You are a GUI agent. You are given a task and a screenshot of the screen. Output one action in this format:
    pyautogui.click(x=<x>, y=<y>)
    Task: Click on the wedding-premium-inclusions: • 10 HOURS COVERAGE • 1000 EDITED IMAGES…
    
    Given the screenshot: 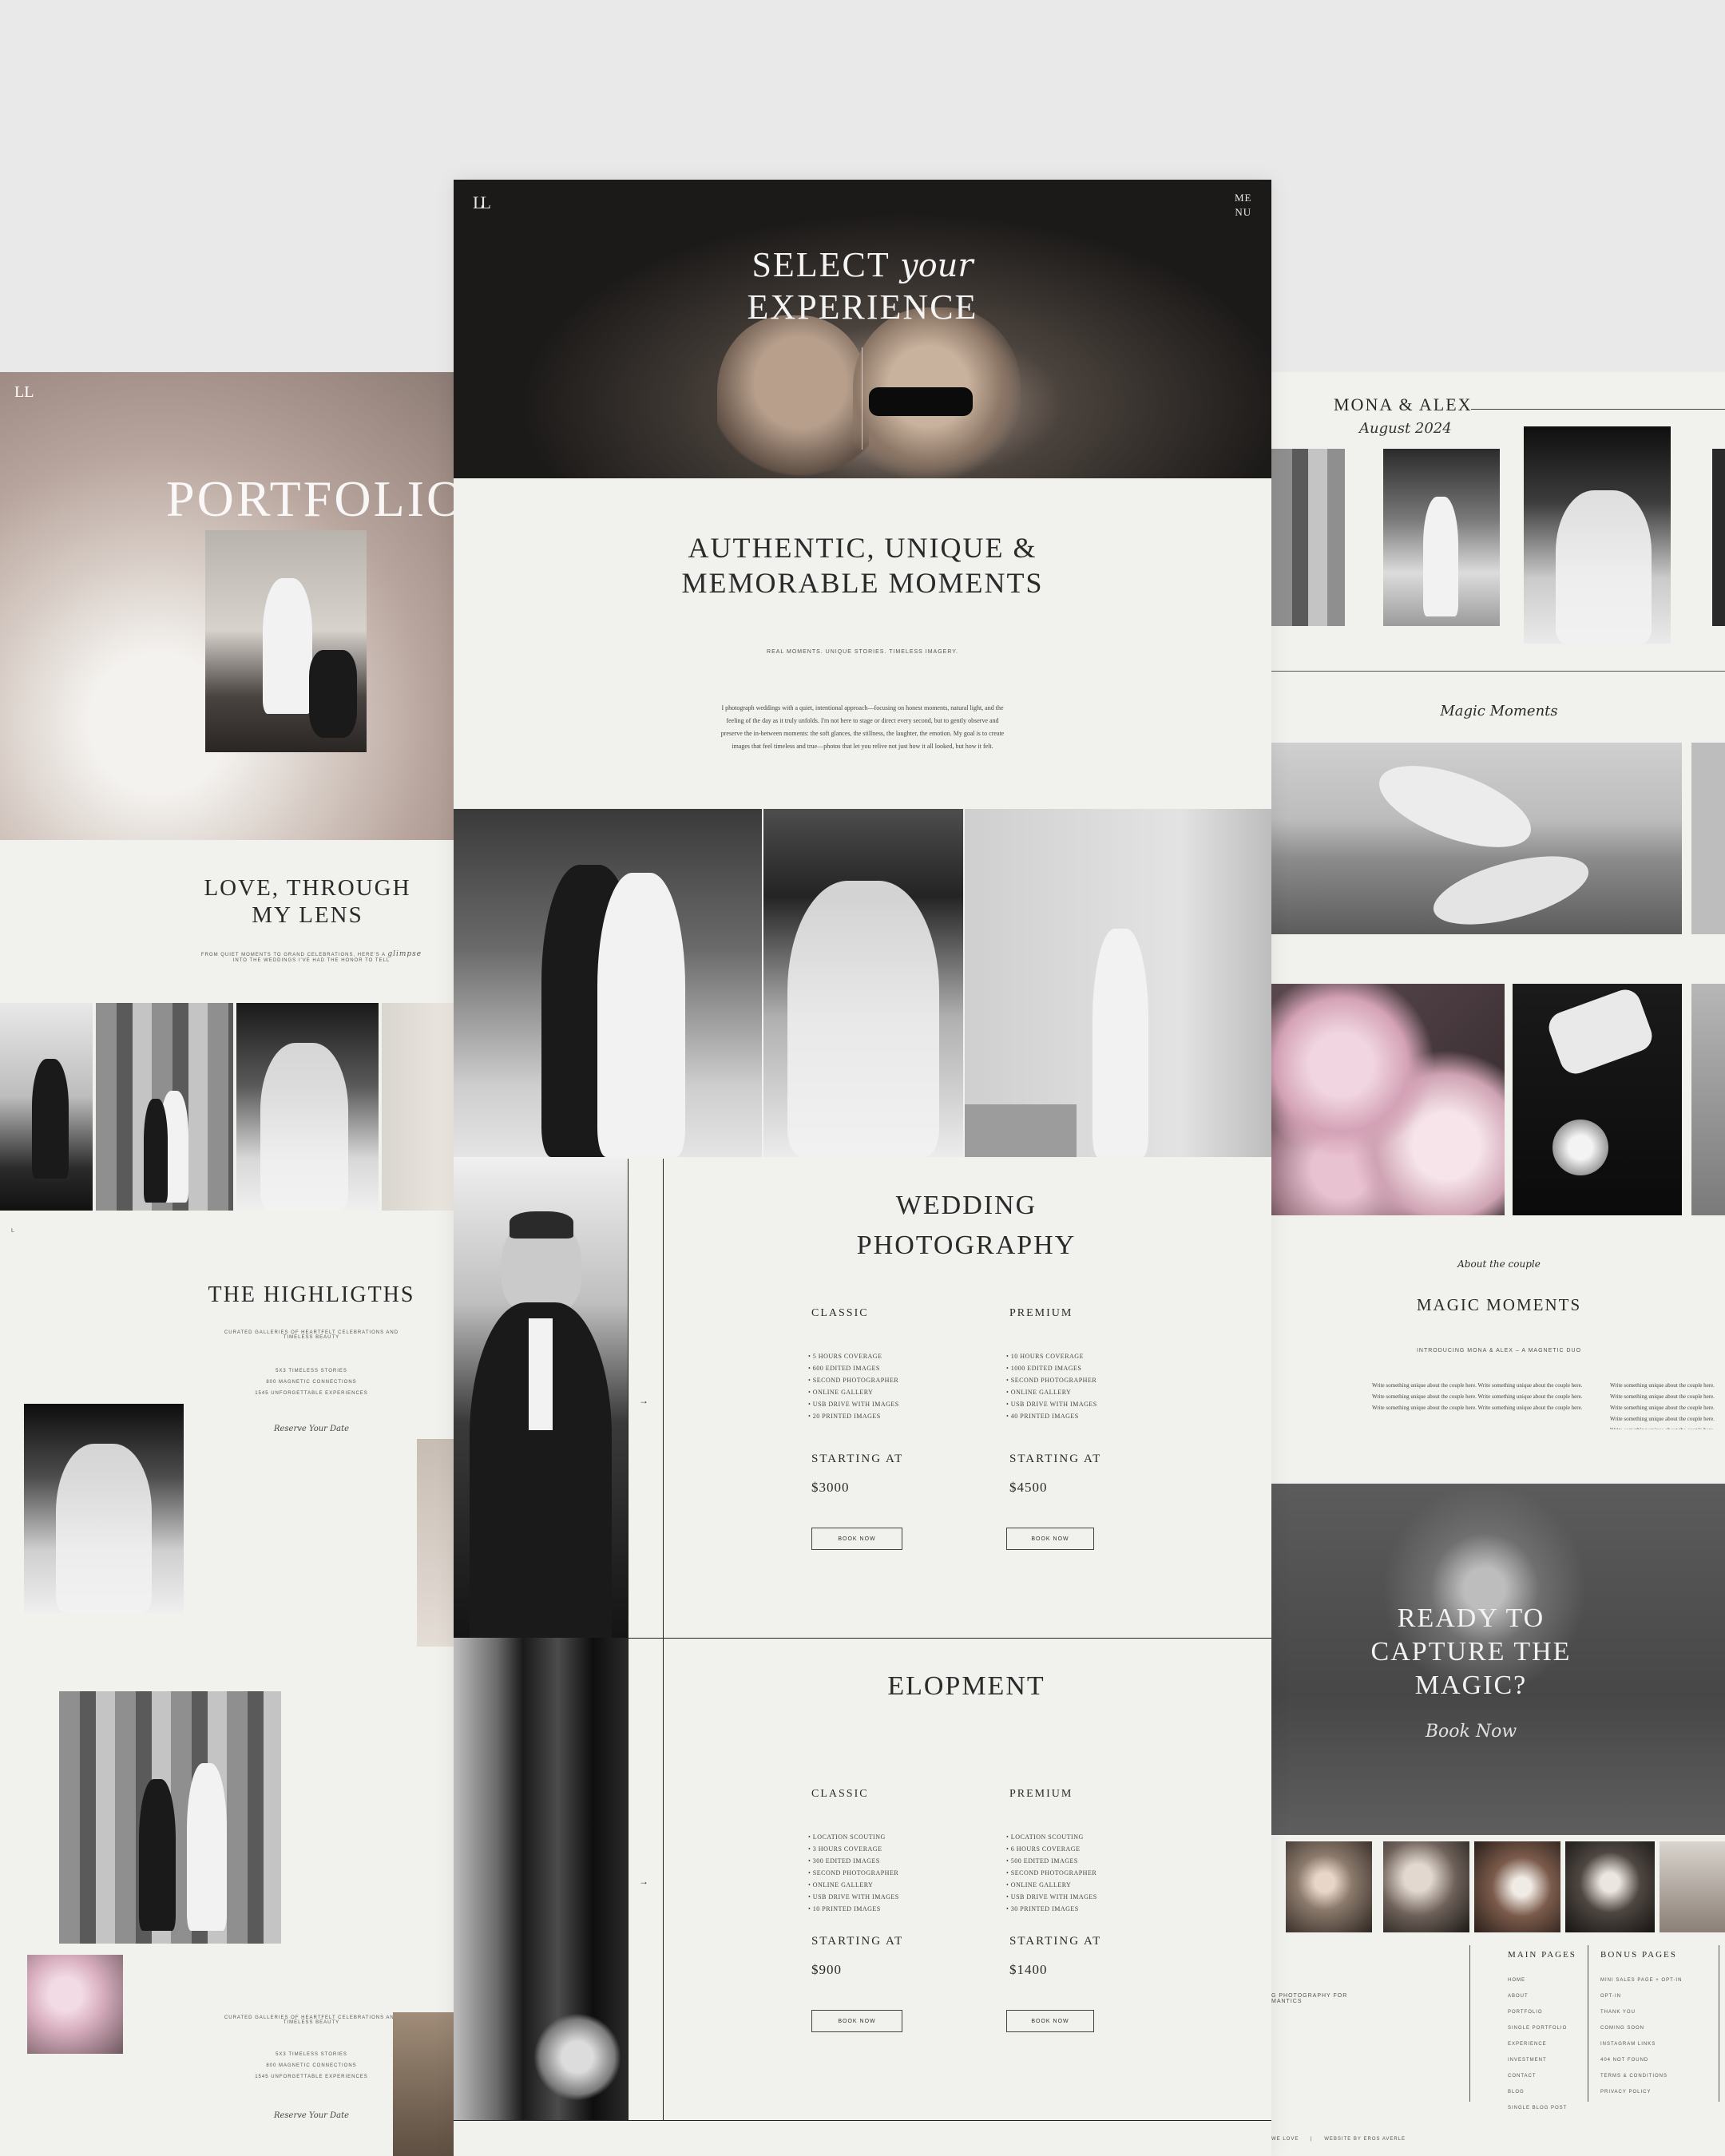 What is the action you would take?
    pyautogui.click(x=1052, y=1386)
    